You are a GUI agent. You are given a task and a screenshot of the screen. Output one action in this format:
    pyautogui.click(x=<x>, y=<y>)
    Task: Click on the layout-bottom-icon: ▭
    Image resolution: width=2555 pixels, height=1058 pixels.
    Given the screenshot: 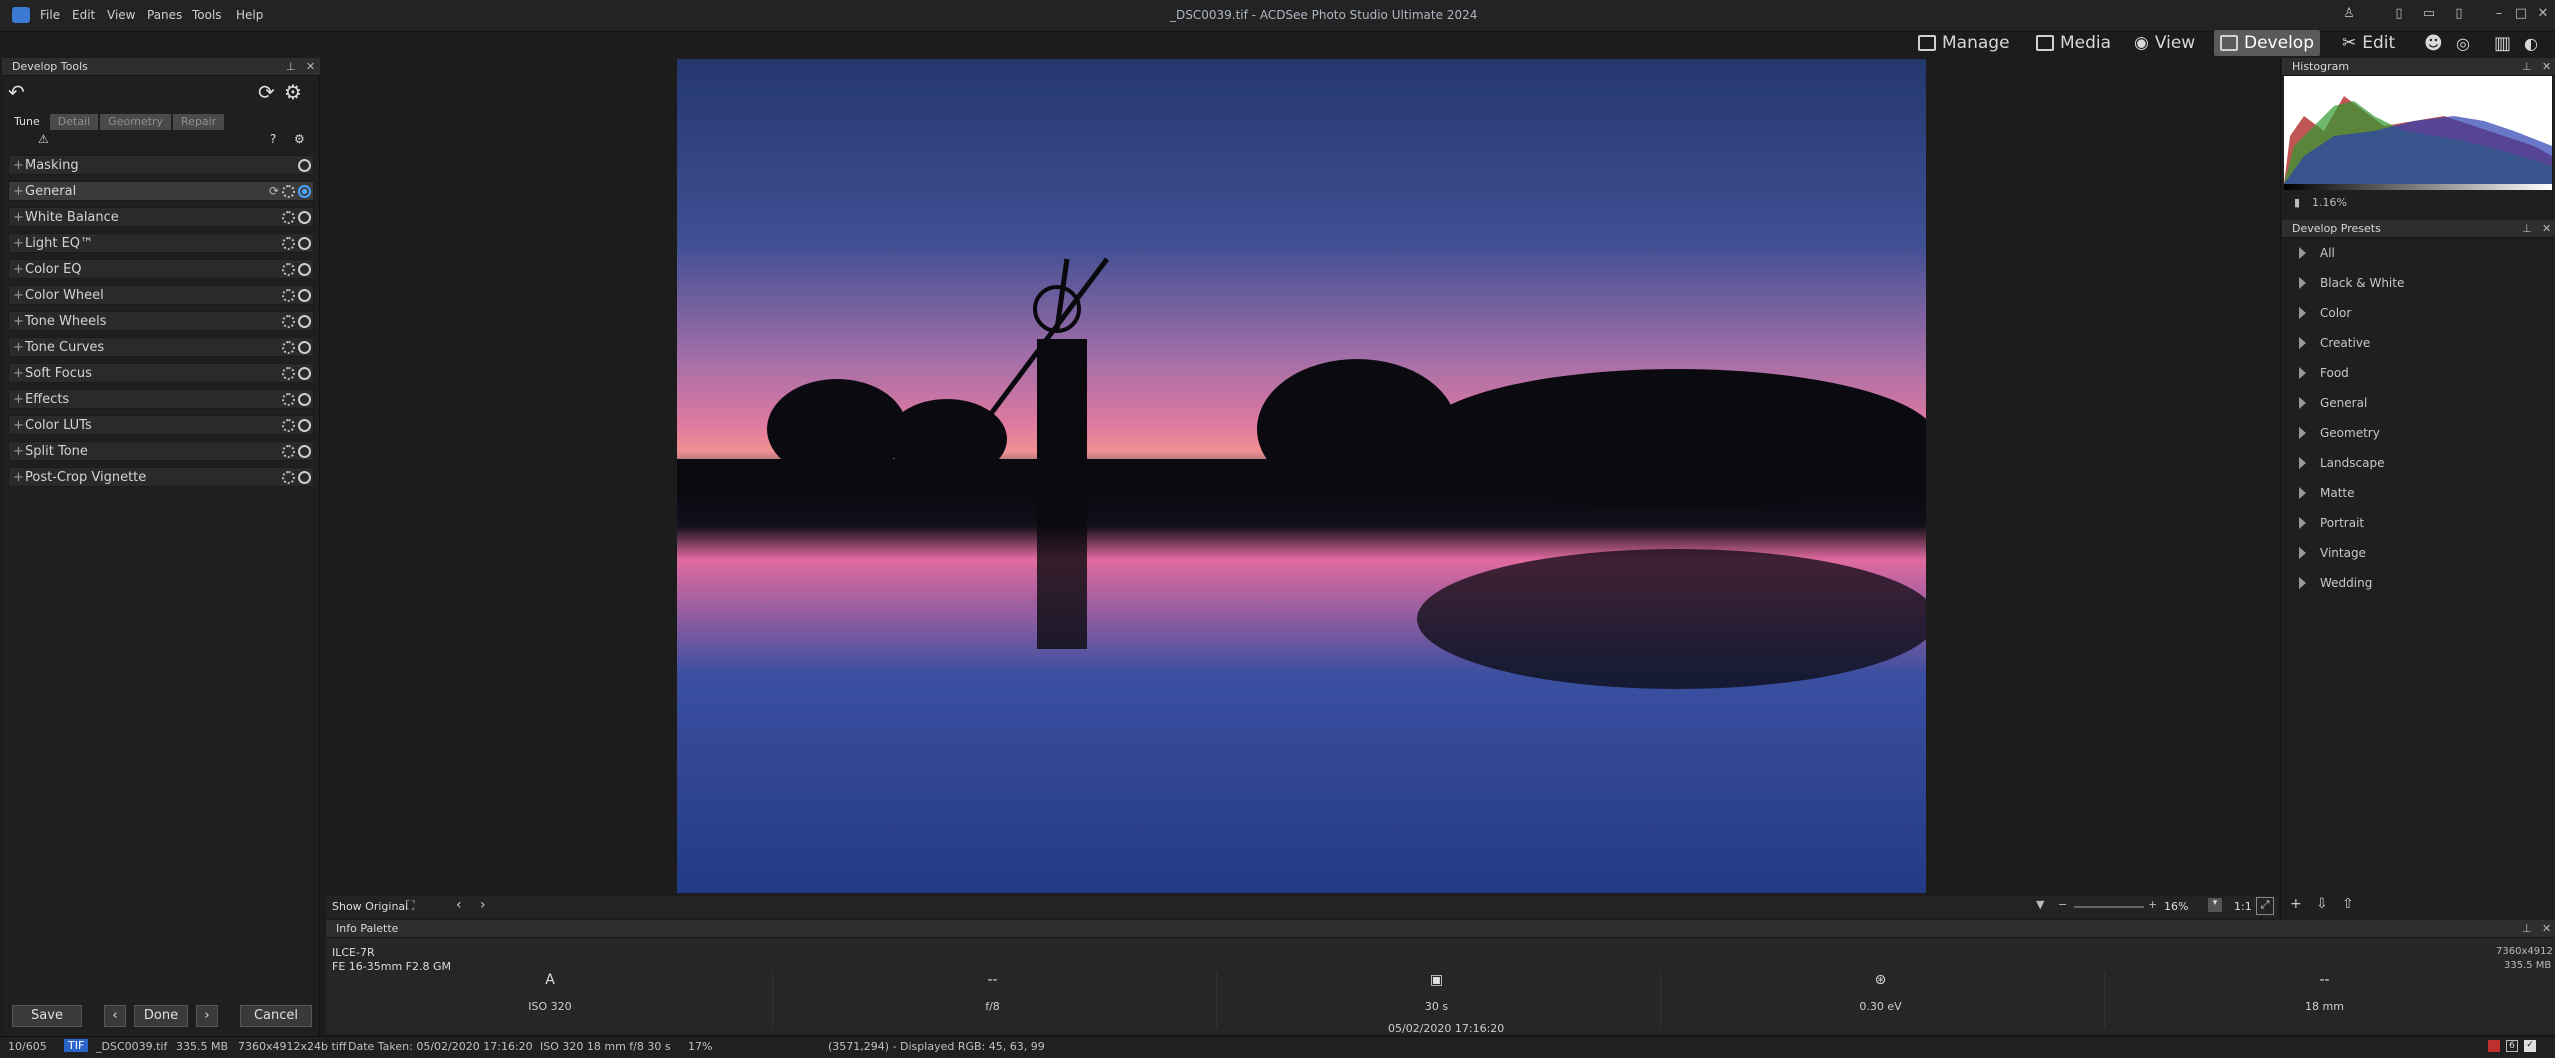 What is the action you would take?
    pyautogui.click(x=2429, y=15)
    